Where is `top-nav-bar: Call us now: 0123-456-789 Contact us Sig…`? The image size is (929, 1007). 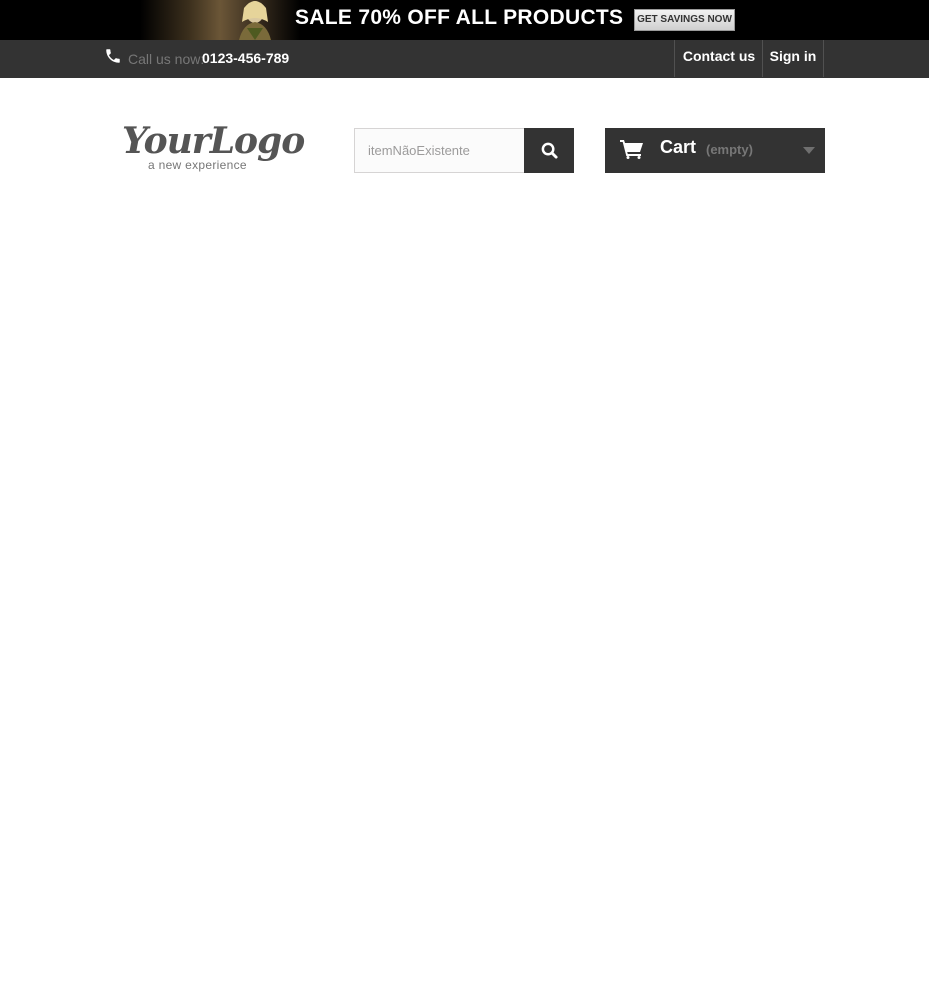
top-nav-bar: Call us now: 0123-456-789 Contact us Sig… is located at coordinates (464, 59).